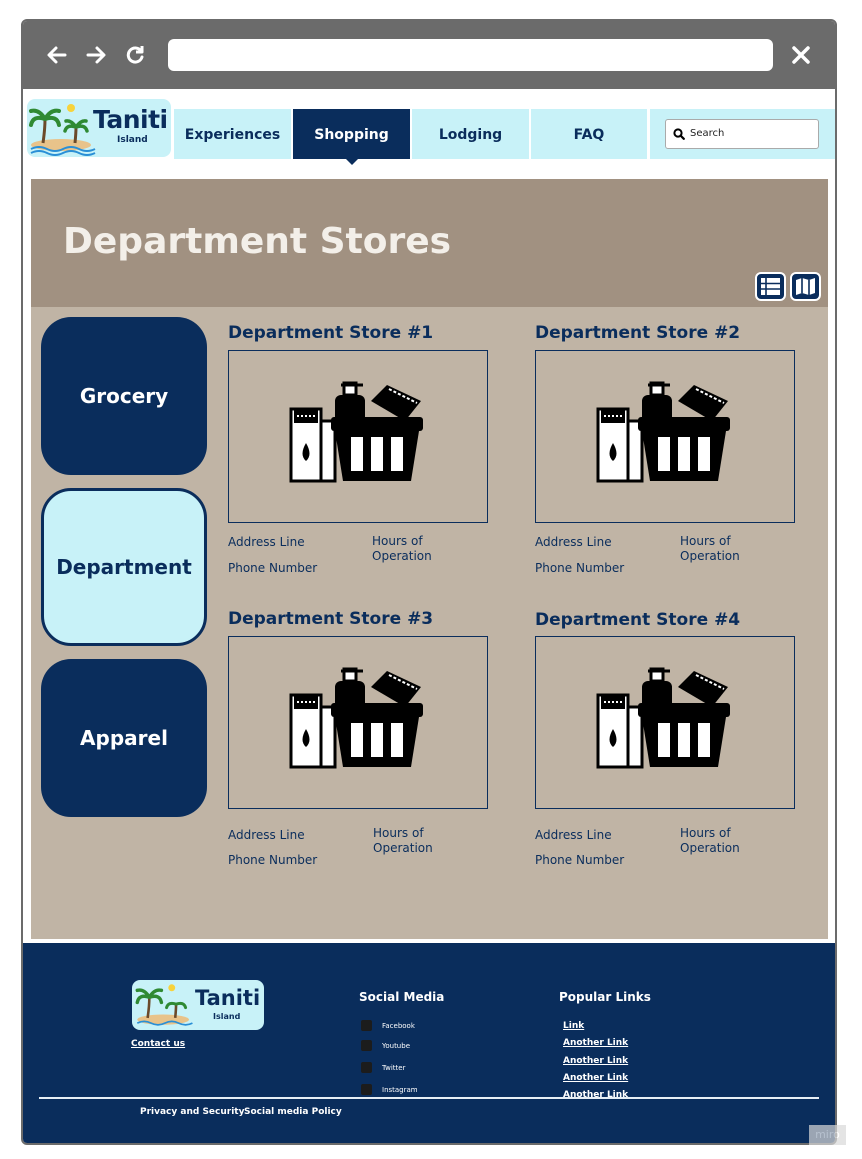  Describe the element at coordinates (124, 567) in the screenshot. I see `category-department-button: Department` at that location.